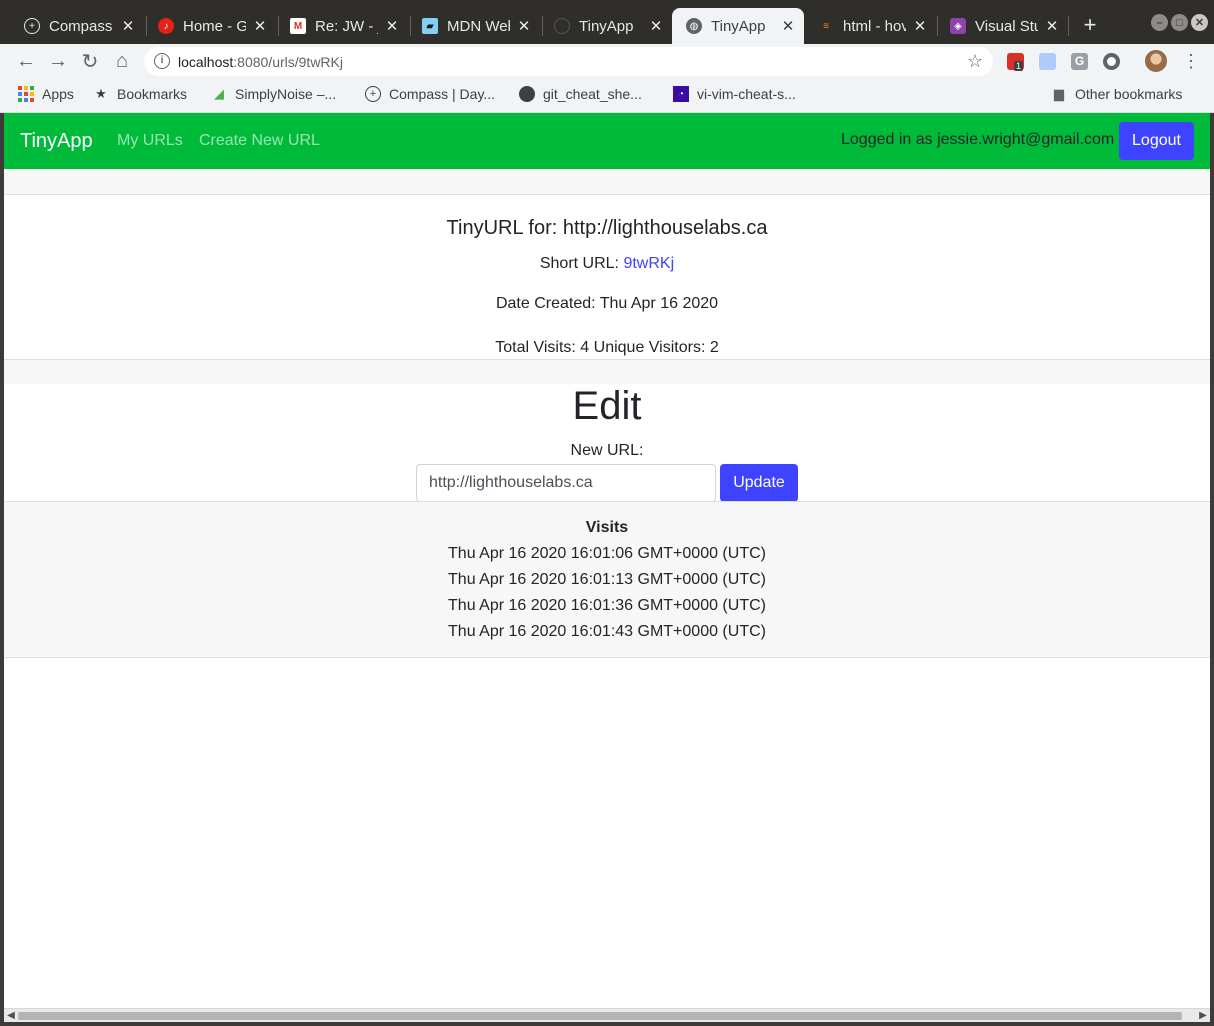 Image resolution: width=1214 pixels, height=1026 pixels. What do you see at coordinates (101, 93) in the screenshot?
I see `star-icon: ★` at bounding box center [101, 93].